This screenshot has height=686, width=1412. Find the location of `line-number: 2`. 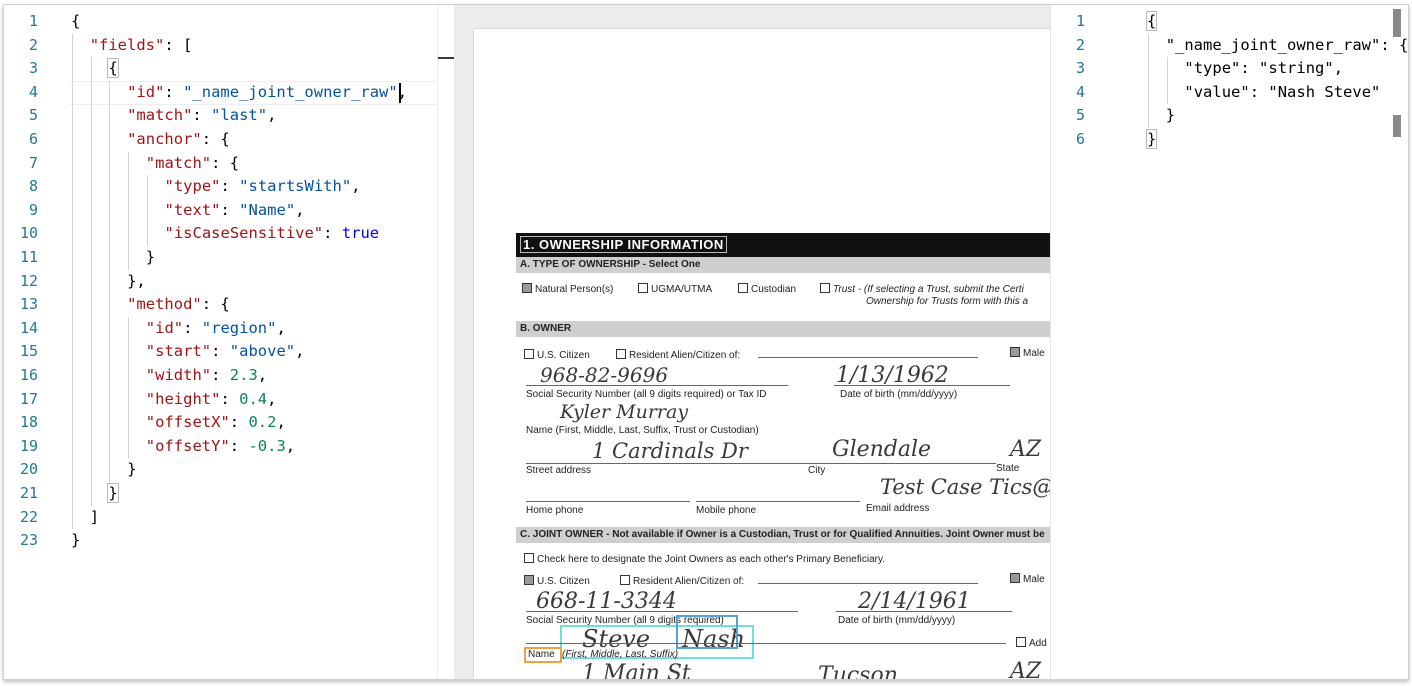

line-number: 2 is located at coordinates (1080, 44).